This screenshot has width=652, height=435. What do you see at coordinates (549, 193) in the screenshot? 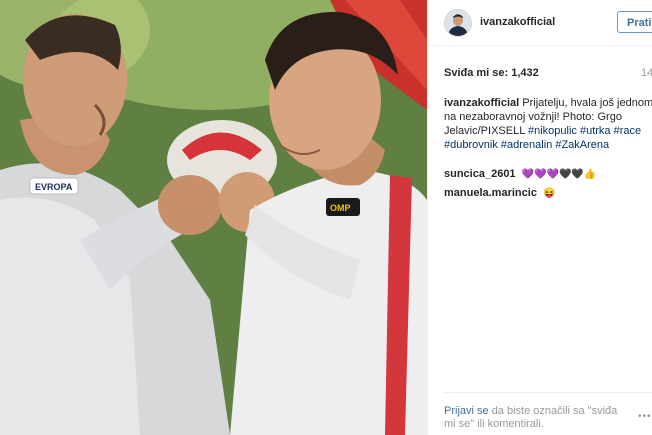
I see `comment-text: 😝` at bounding box center [549, 193].